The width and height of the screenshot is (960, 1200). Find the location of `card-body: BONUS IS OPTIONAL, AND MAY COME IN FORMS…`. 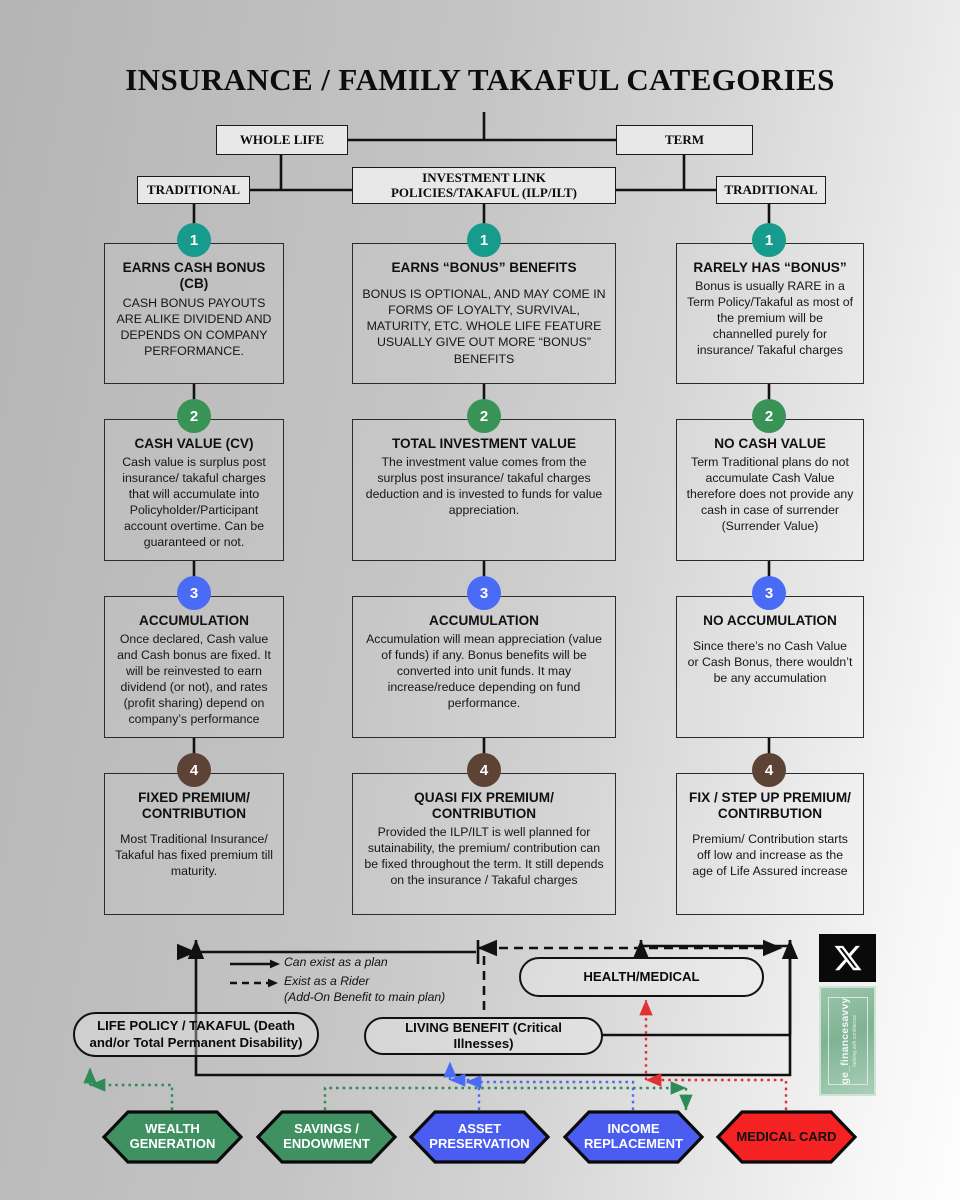

card-body: BONUS IS OPTIONAL, AND MAY COME IN FORMS… is located at coordinates (484, 326).